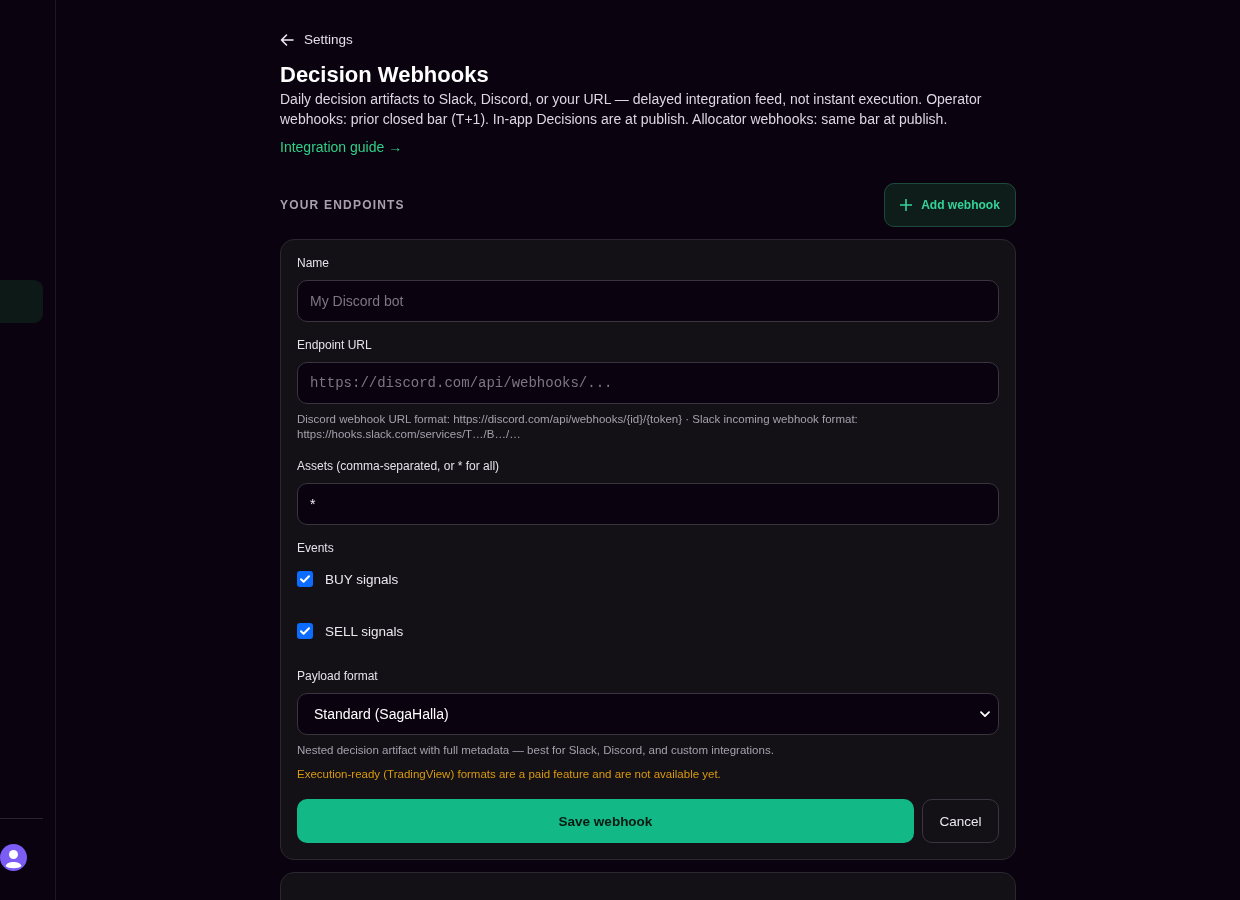  Describe the element at coordinates (362, 579) in the screenshot. I see `checkbox-label: BUY signals` at that location.